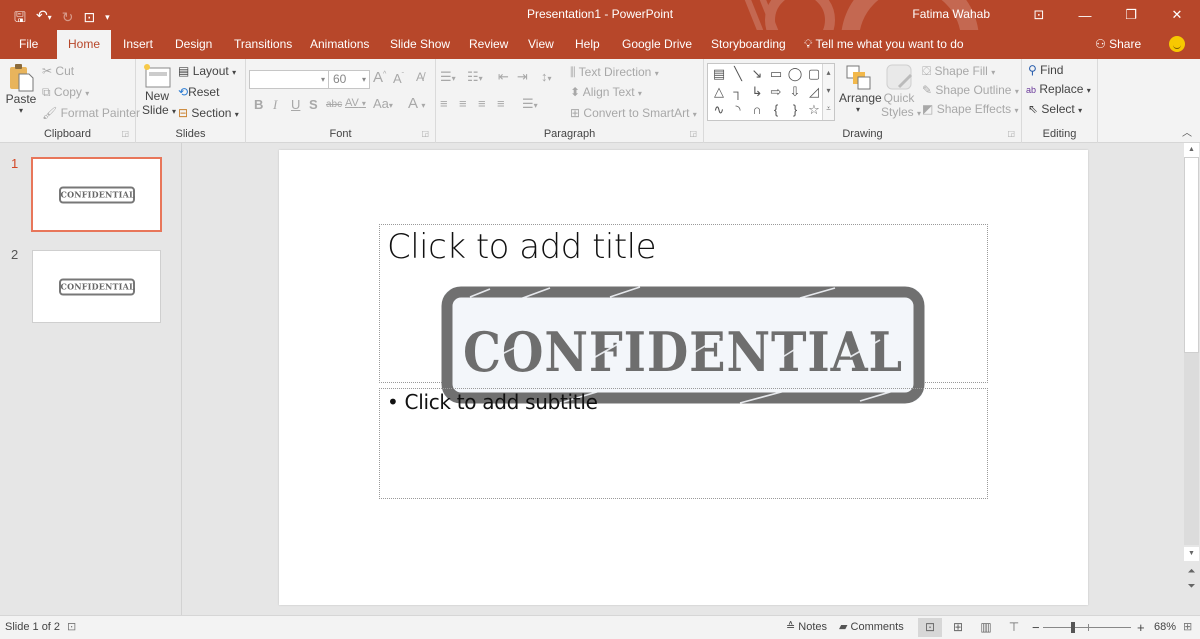 Image resolution: width=1200 pixels, height=639 pixels. What do you see at coordinates (871, 627) in the screenshot?
I see `comments-button: ▰ Comments` at bounding box center [871, 627].